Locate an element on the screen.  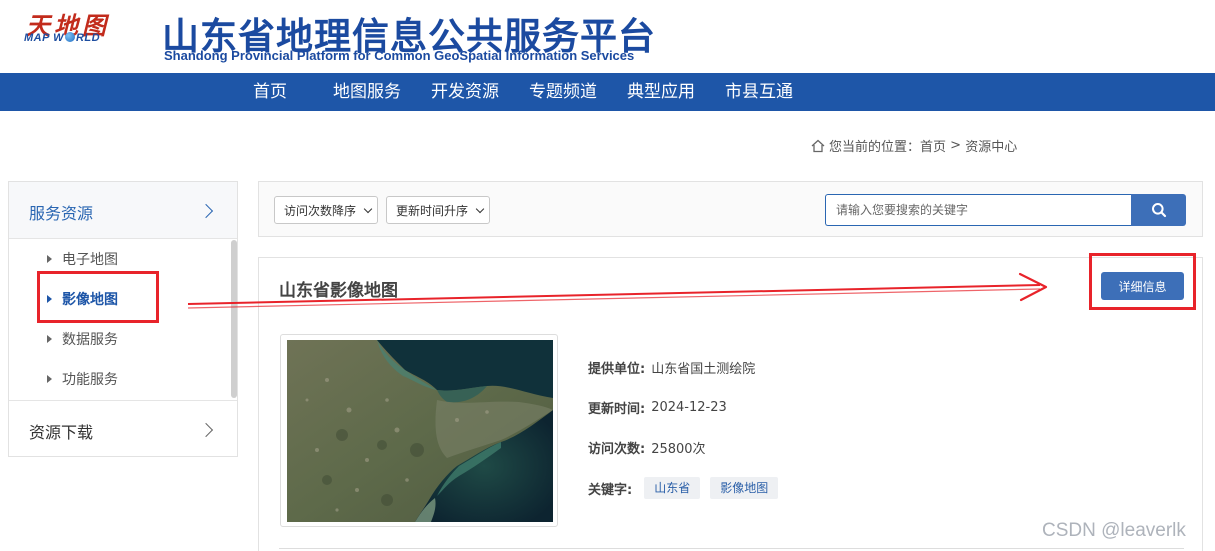
sidebar-item-function-services: 功能服务 is located at coordinates (82, 379).